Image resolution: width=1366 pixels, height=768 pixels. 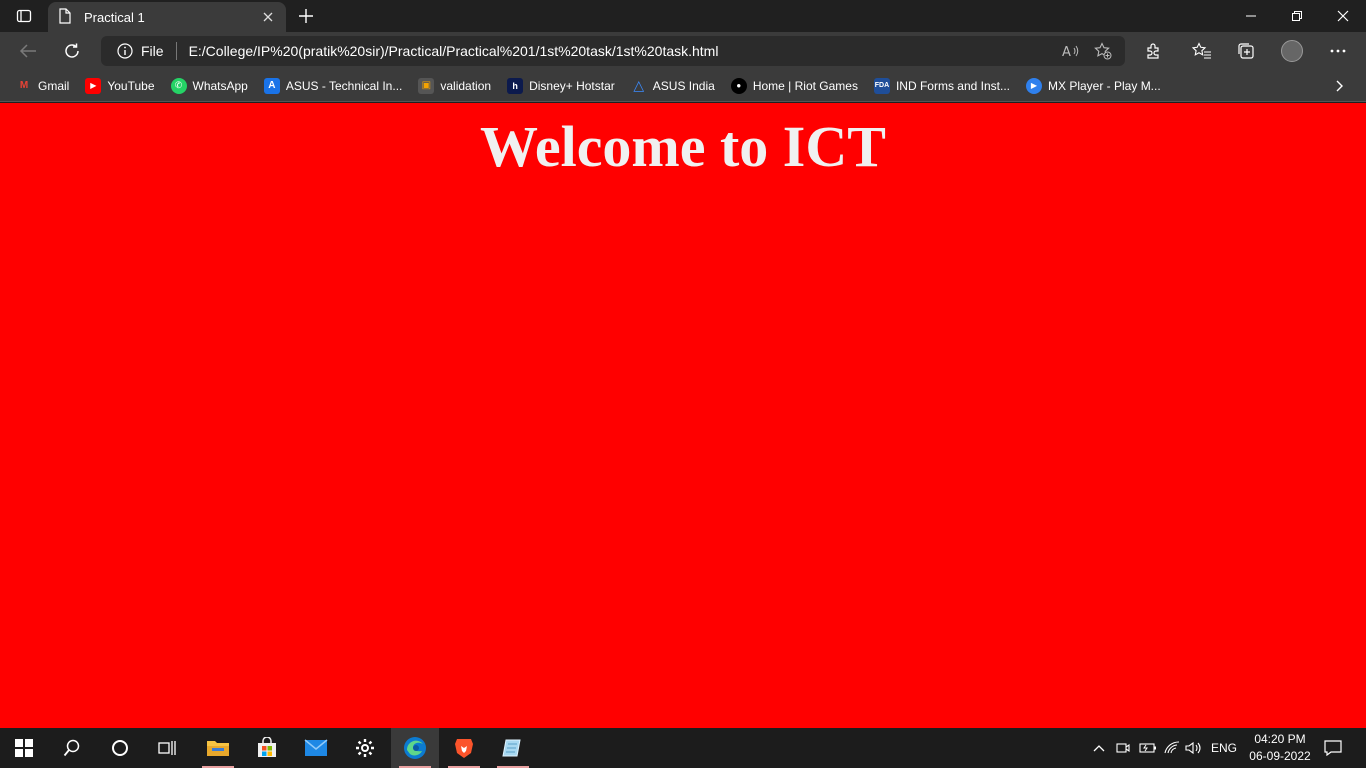 I want to click on extensions-icon, so click(x=1153, y=51).